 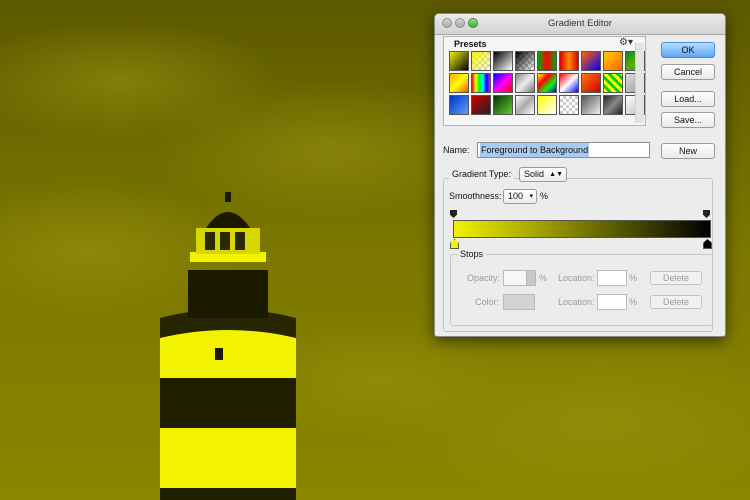 What do you see at coordinates (633, 302) in the screenshot?
I see `color-location-unit: %` at bounding box center [633, 302].